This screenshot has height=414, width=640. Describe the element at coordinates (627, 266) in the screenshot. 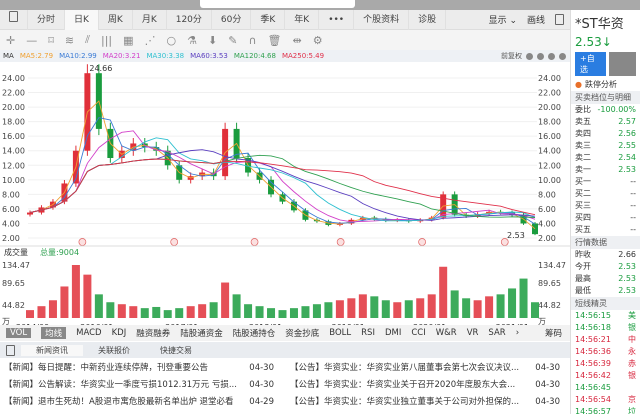

I see `quote-value: 2.53` at that location.